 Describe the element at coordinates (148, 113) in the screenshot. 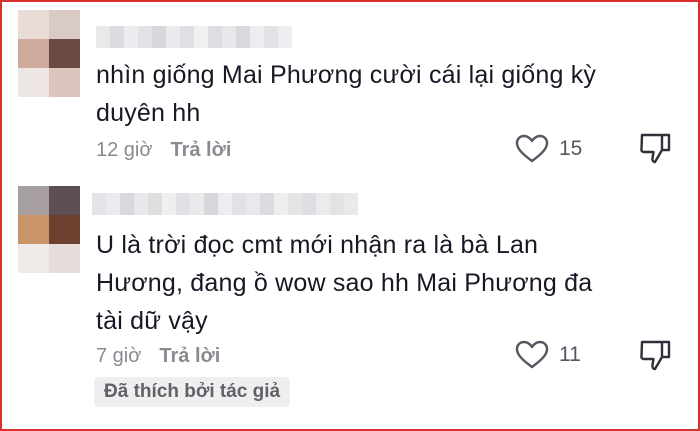

I see `comment-text-line: duyên hh` at that location.